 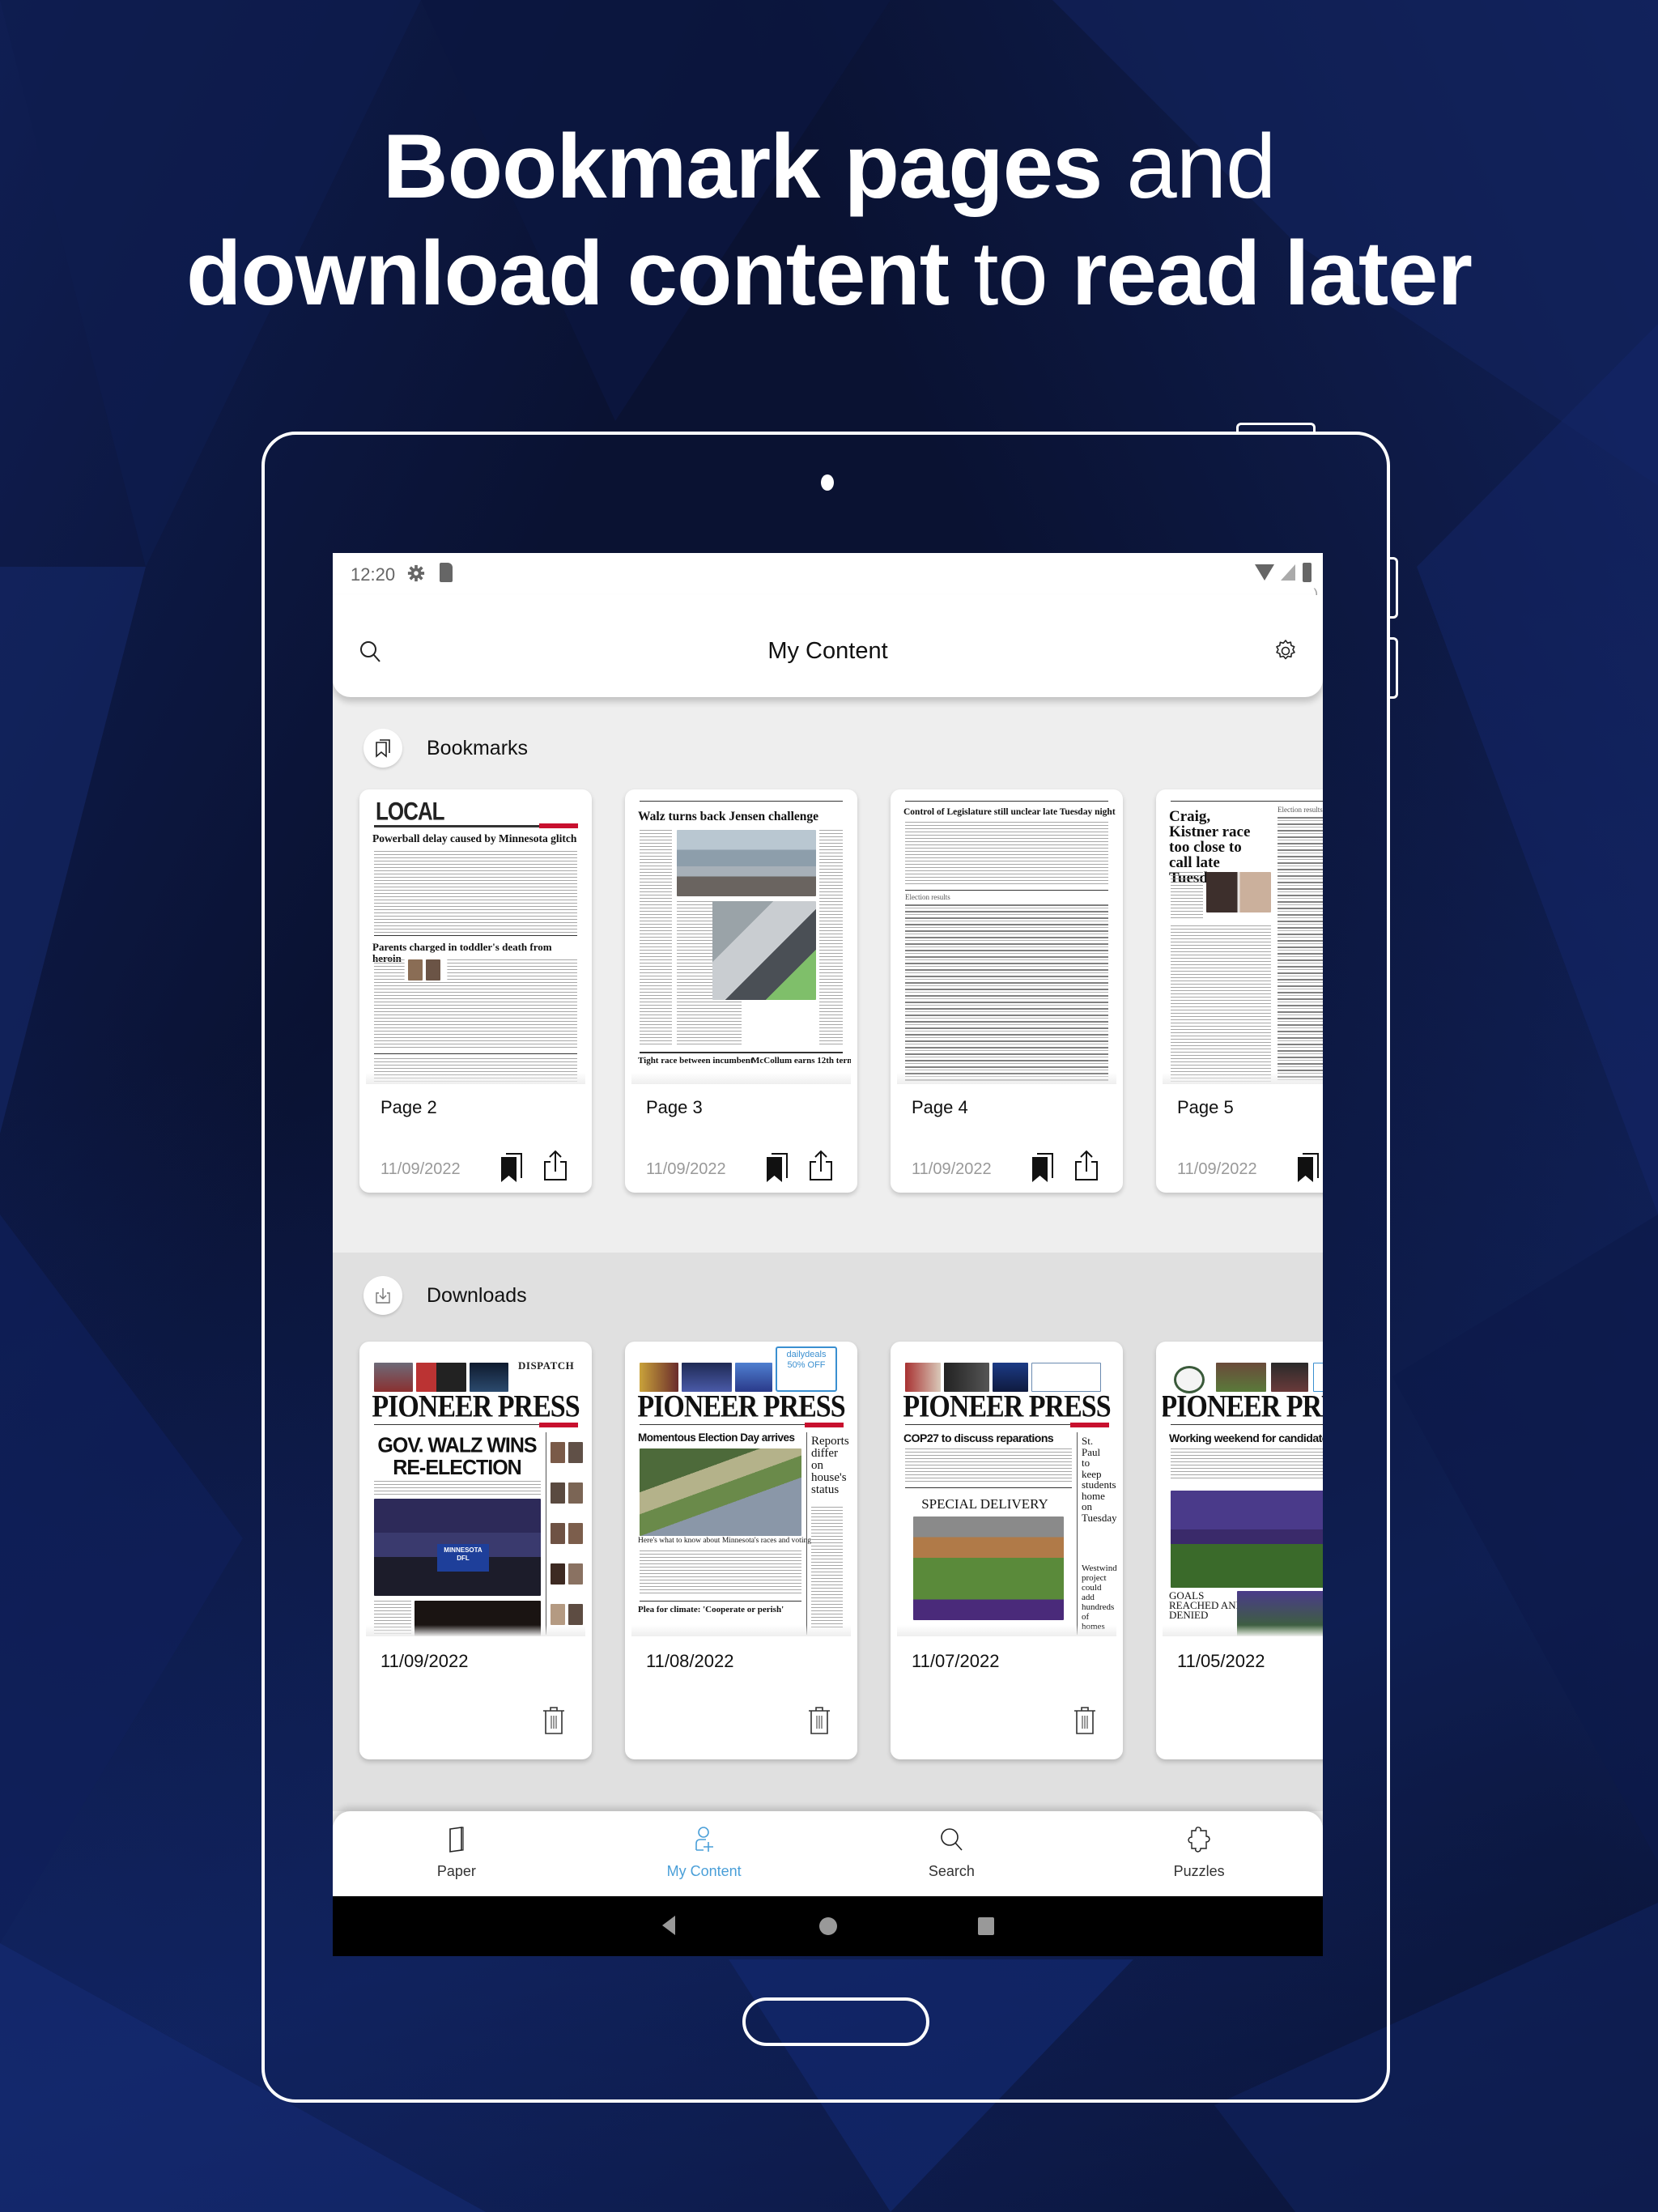 I want to click on nav-label: Puzzles, so click(x=1199, y=1871).